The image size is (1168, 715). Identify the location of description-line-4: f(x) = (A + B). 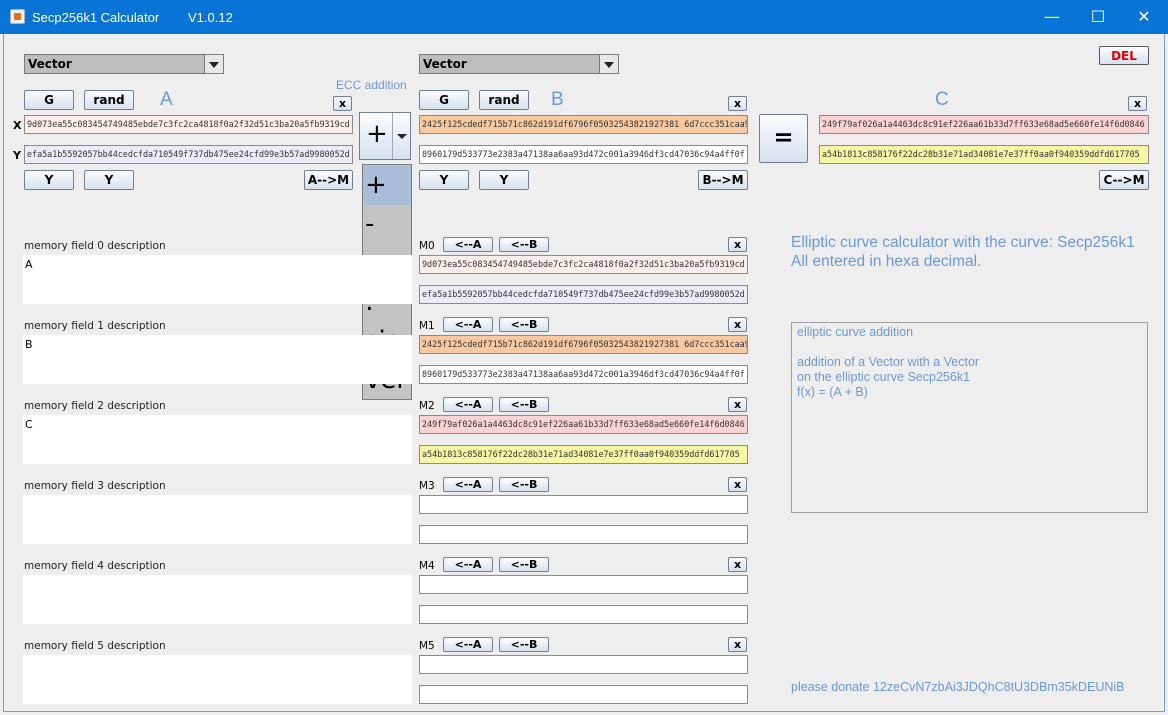
(832, 392).